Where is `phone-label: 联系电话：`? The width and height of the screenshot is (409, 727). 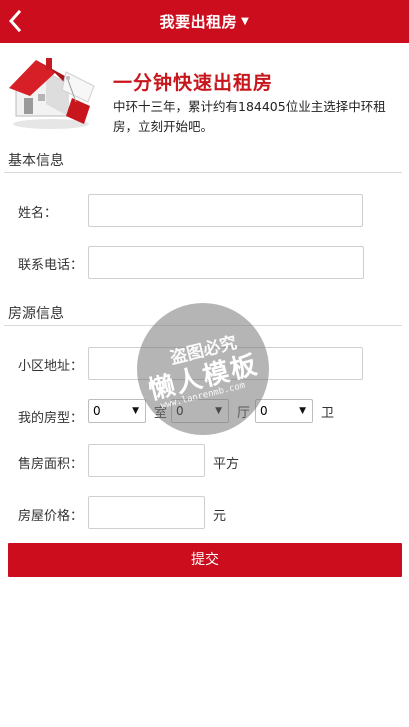
phone-label: 联系电话： is located at coordinates (51, 265).